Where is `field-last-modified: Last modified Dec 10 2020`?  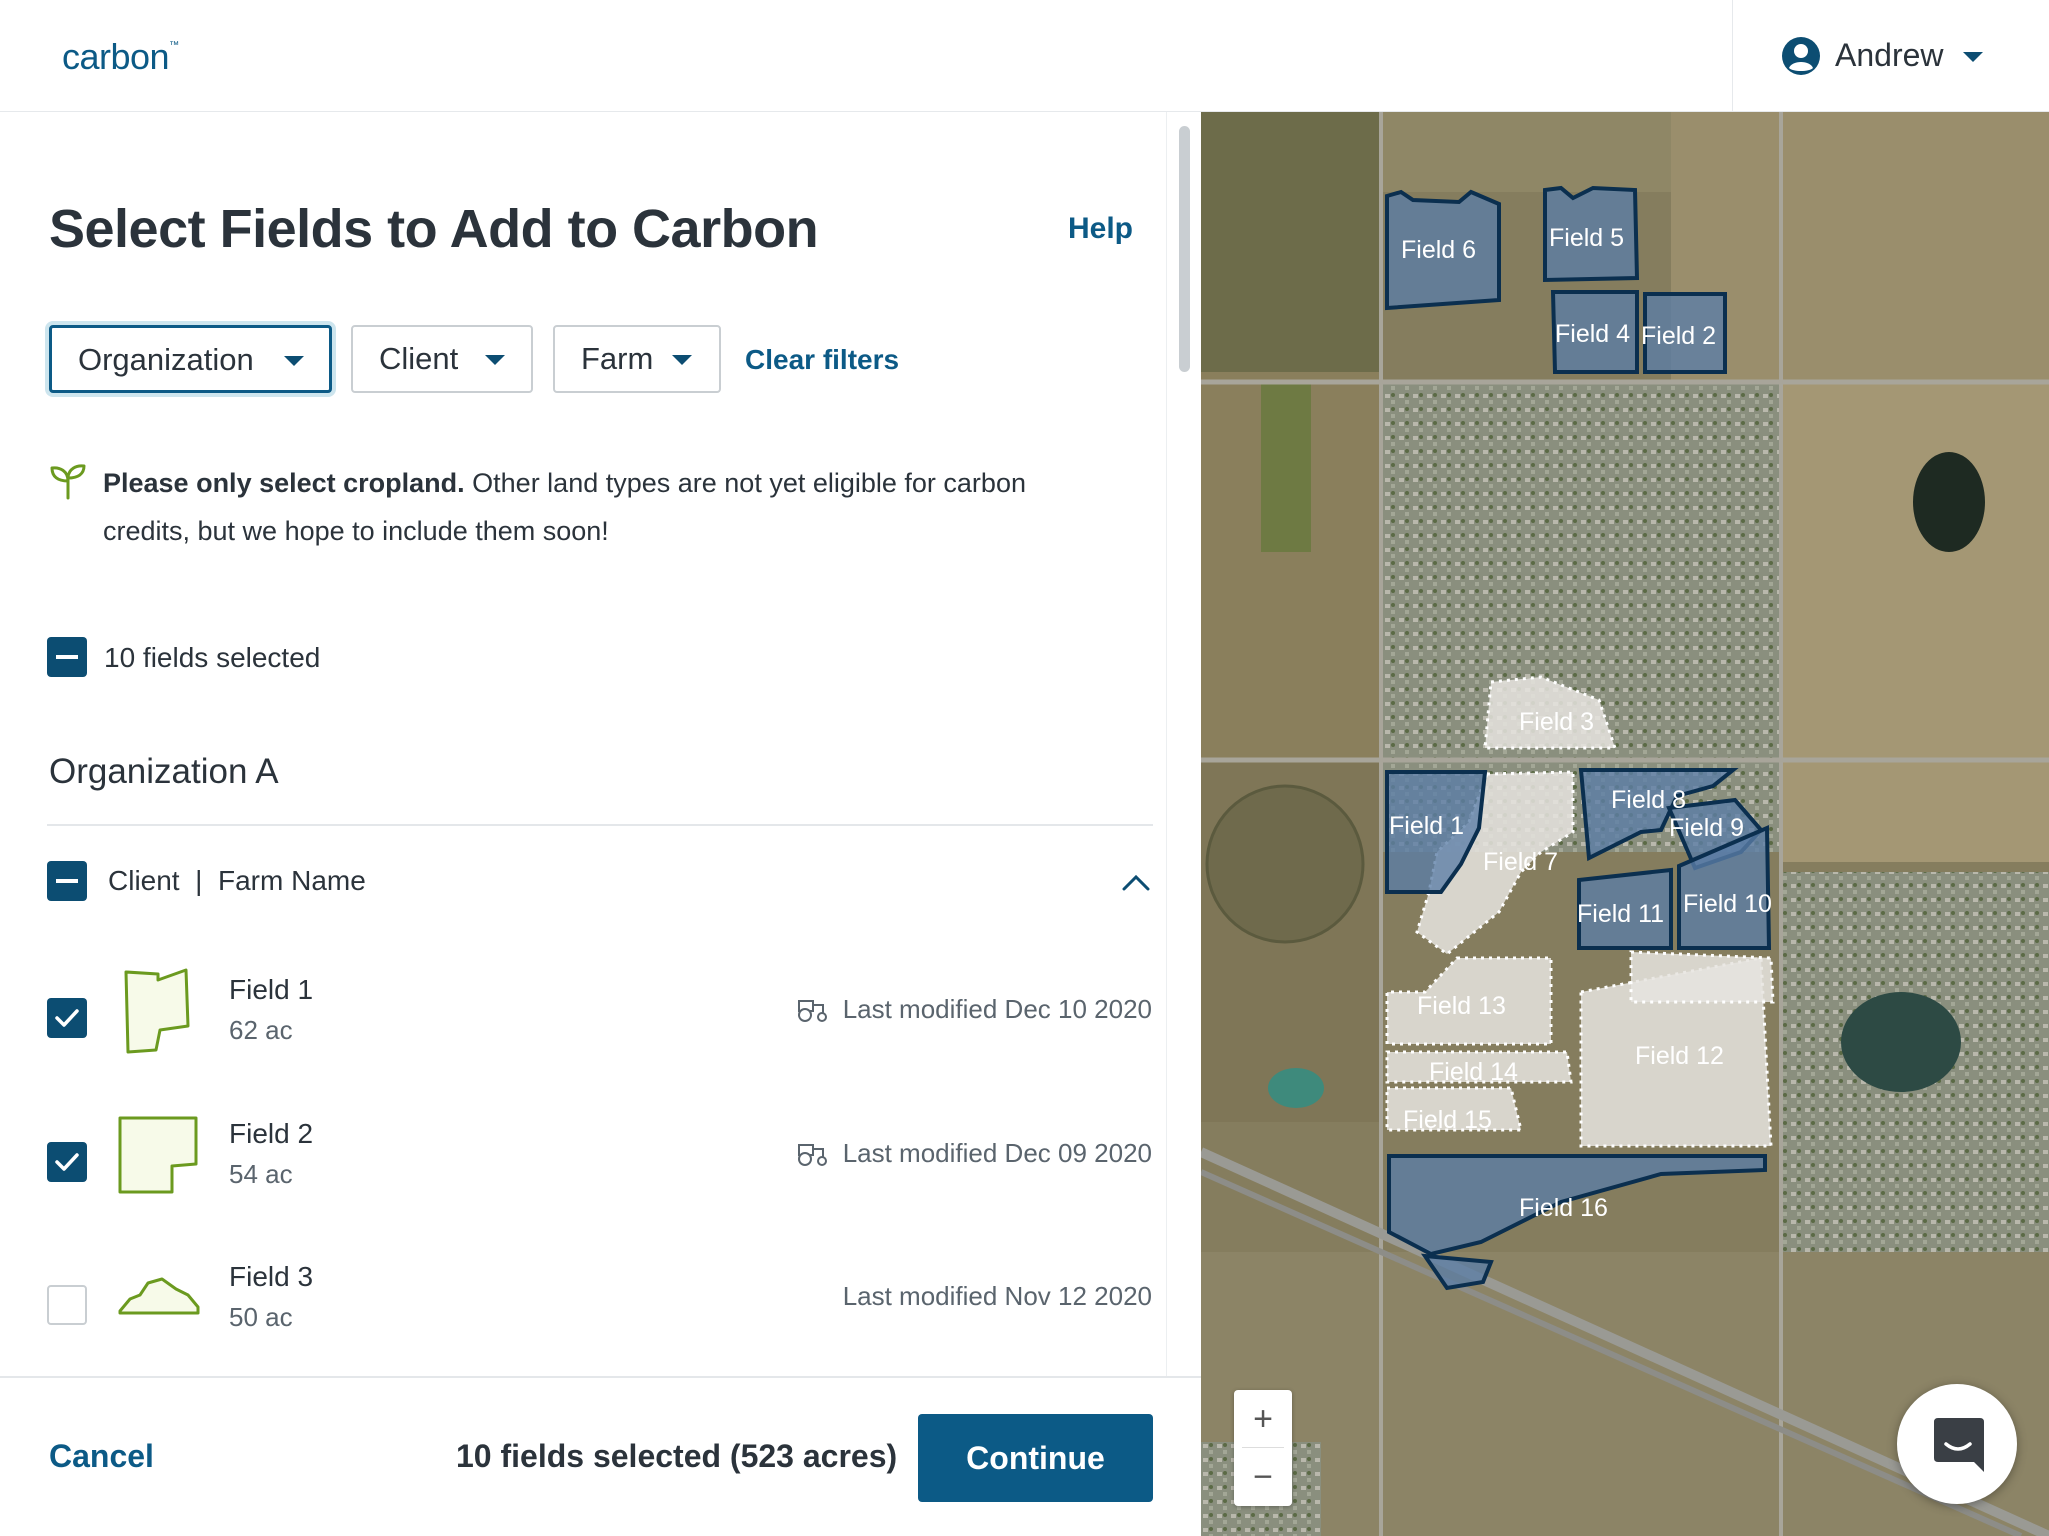 field-last-modified: Last modified Dec 10 2020 is located at coordinates (973, 1009).